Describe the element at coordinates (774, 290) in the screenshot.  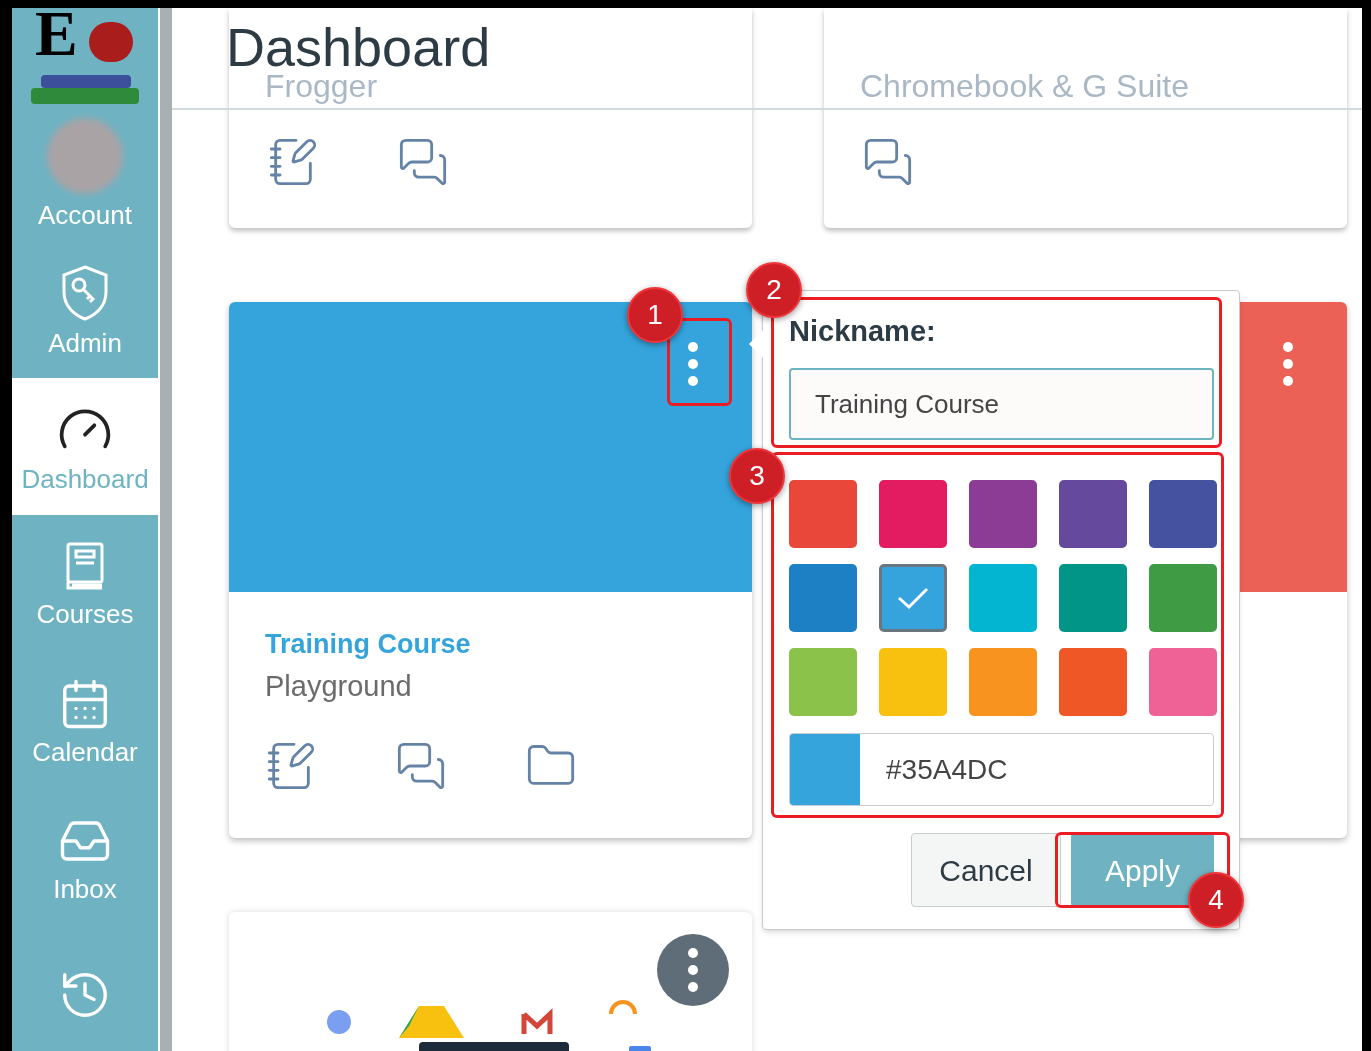
I see `step-number: 2` at that location.